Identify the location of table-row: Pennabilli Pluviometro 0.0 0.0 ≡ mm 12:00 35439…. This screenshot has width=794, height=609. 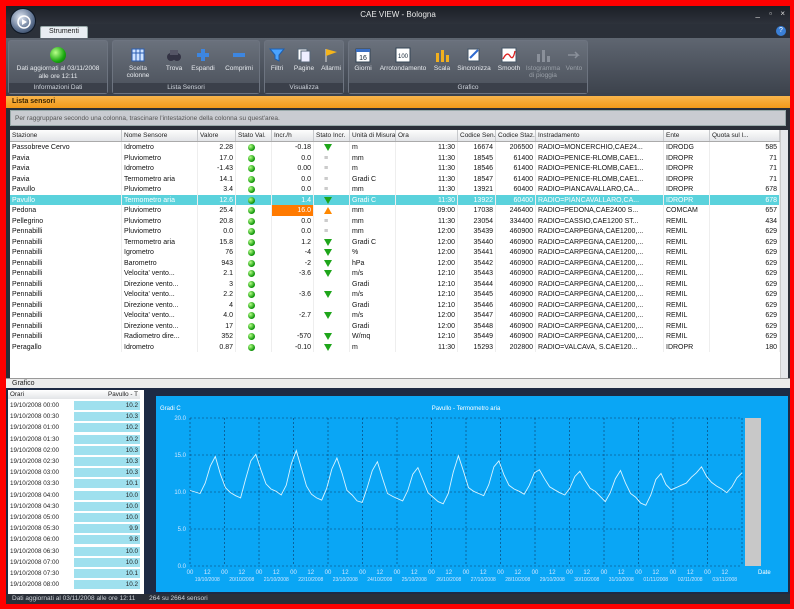
(395, 231).